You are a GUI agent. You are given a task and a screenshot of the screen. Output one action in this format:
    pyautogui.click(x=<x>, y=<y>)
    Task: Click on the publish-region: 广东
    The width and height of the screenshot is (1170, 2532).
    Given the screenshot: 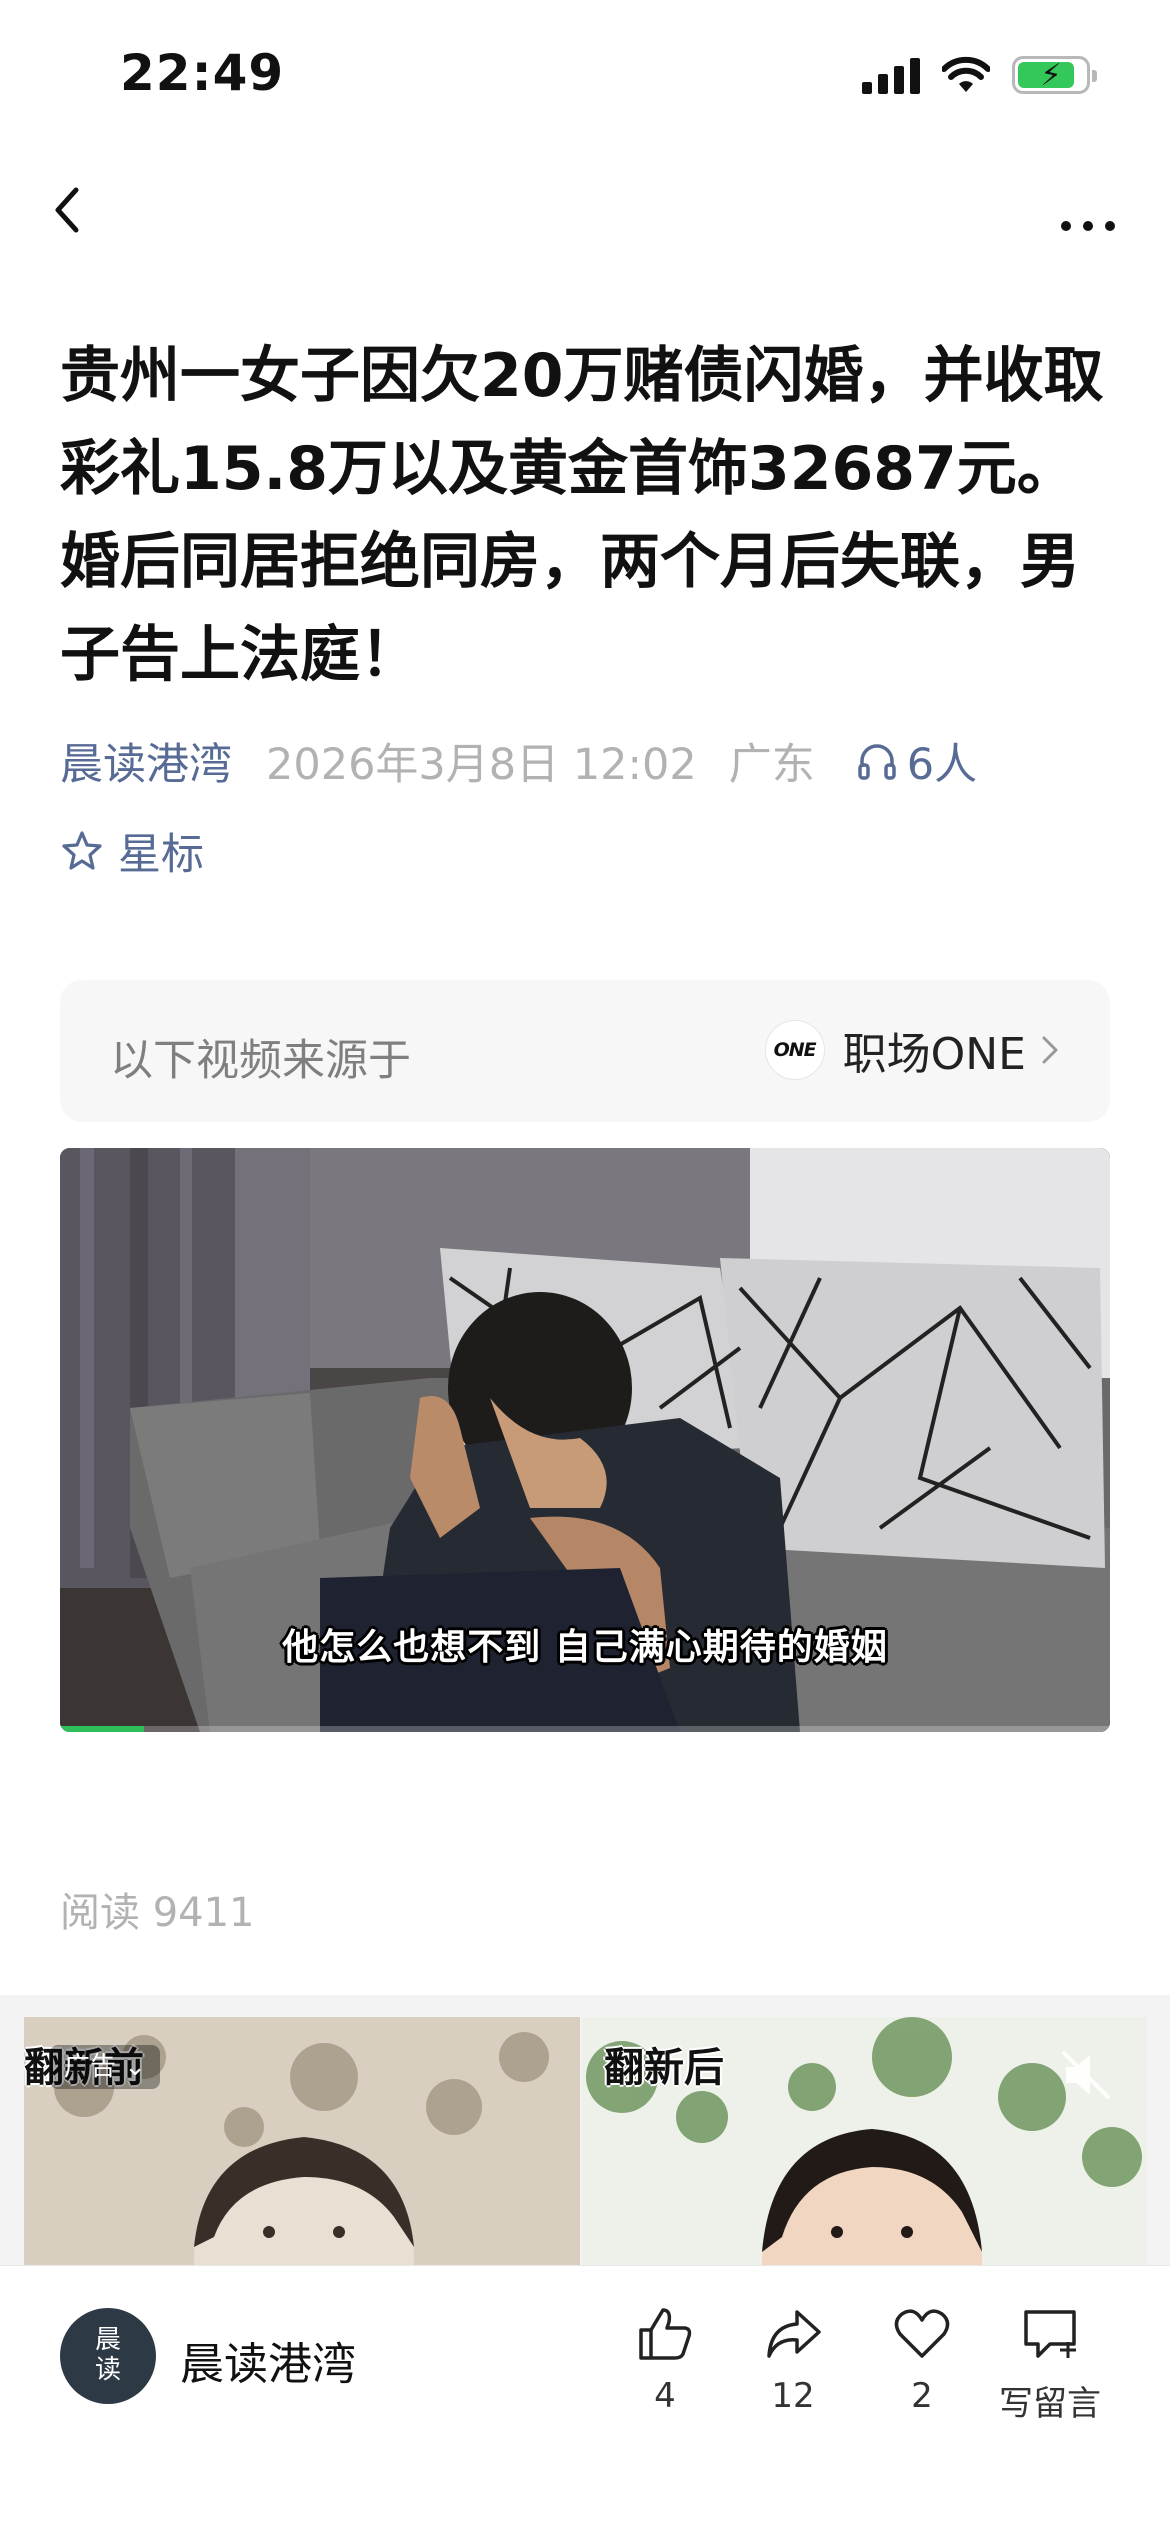 What is the action you would take?
    pyautogui.click(x=771, y=765)
    